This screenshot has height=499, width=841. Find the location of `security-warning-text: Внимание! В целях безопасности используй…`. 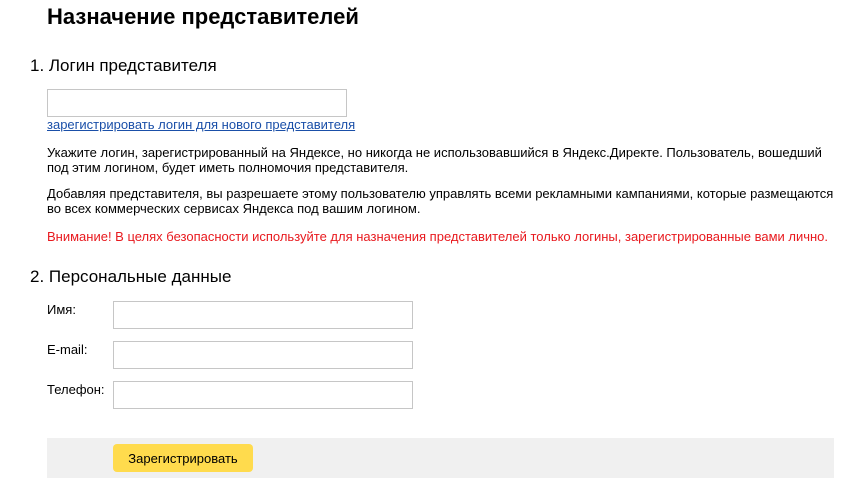

security-warning-text: Внимание! В целях безопасности используй… is located at coordinates (438, 236).